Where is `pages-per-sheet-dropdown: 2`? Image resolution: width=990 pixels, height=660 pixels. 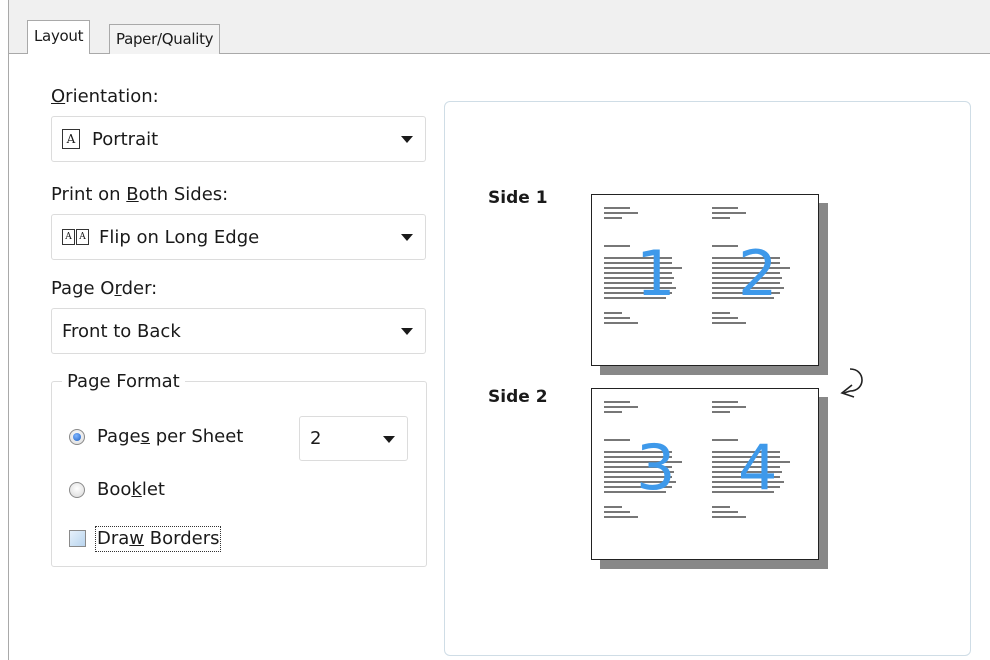
pages-per-sheet-dropdown: 2 is located at coordinates (353, 438).